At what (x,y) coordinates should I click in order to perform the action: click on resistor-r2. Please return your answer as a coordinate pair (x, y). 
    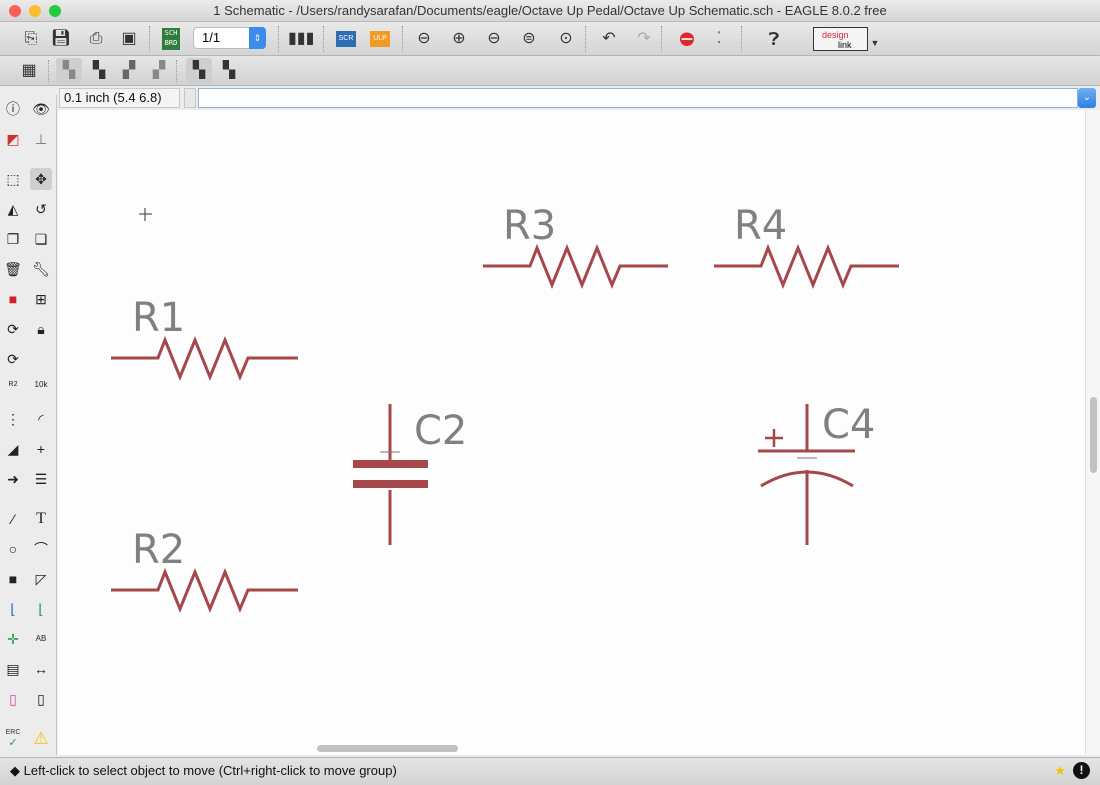
    Looking at the image, I should click on (204, 590).